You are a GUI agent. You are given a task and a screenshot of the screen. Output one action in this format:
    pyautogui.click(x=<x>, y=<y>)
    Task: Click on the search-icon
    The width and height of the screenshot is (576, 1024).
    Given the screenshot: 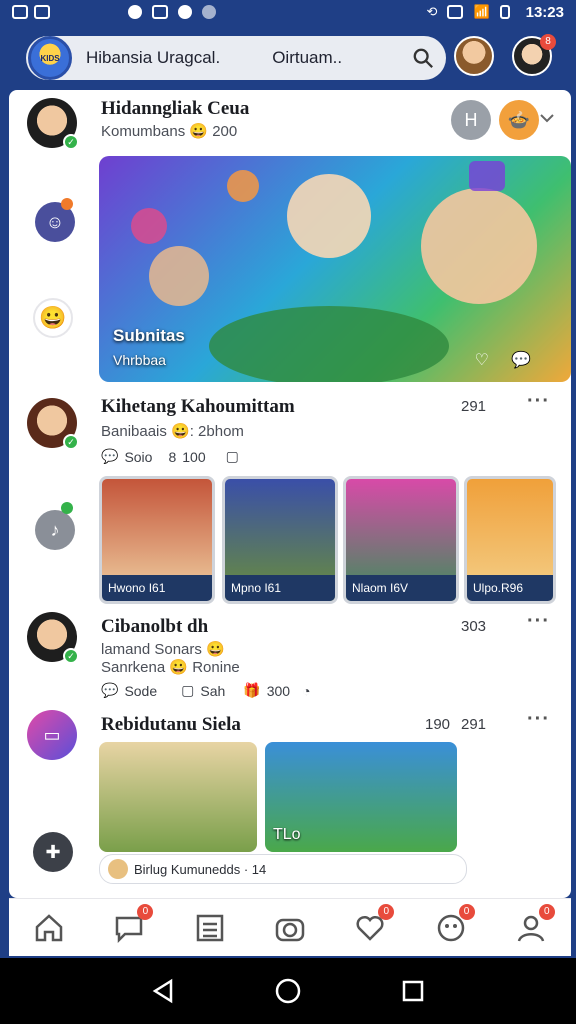 What is the action you would take?
    pyautogui.click(x=423, y=58)
    